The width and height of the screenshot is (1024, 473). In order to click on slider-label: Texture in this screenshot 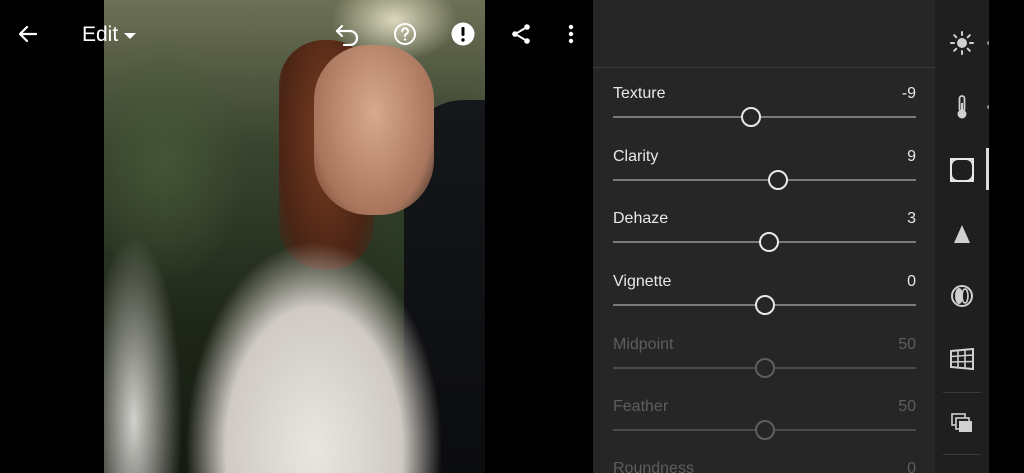, I will do `click(639, 93)`.